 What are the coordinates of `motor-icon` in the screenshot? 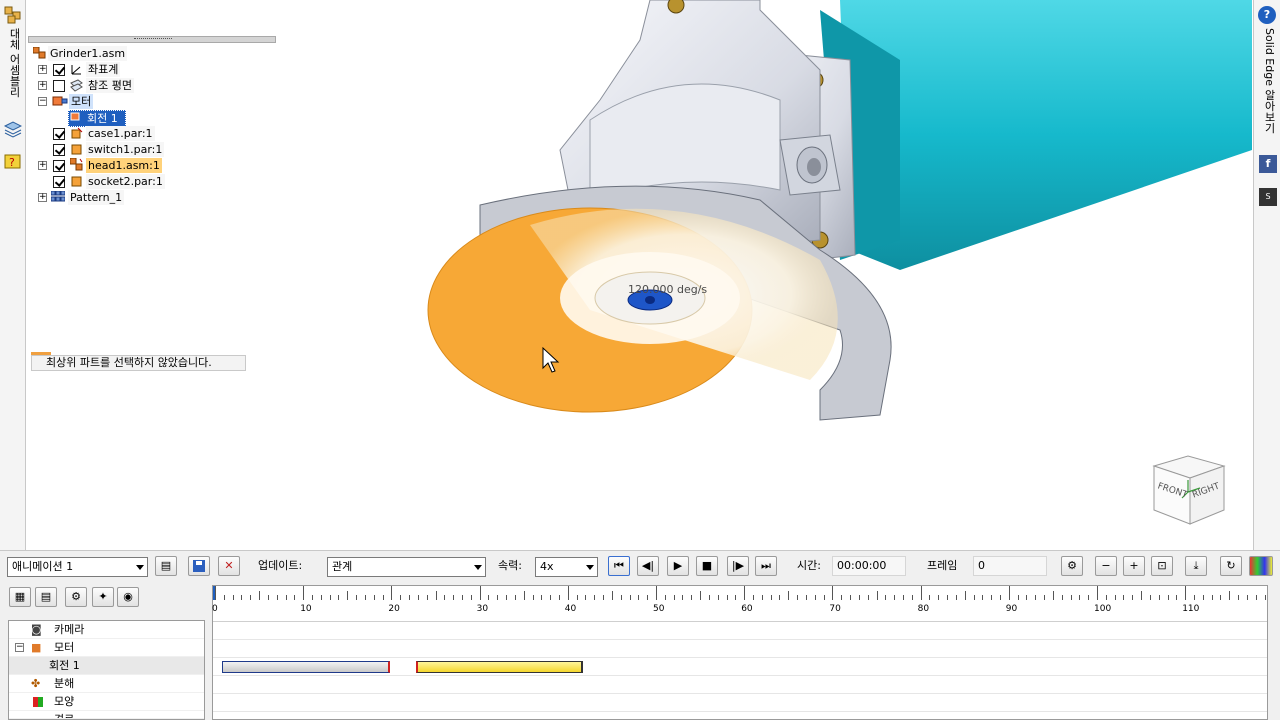 It's located at (60, 101).